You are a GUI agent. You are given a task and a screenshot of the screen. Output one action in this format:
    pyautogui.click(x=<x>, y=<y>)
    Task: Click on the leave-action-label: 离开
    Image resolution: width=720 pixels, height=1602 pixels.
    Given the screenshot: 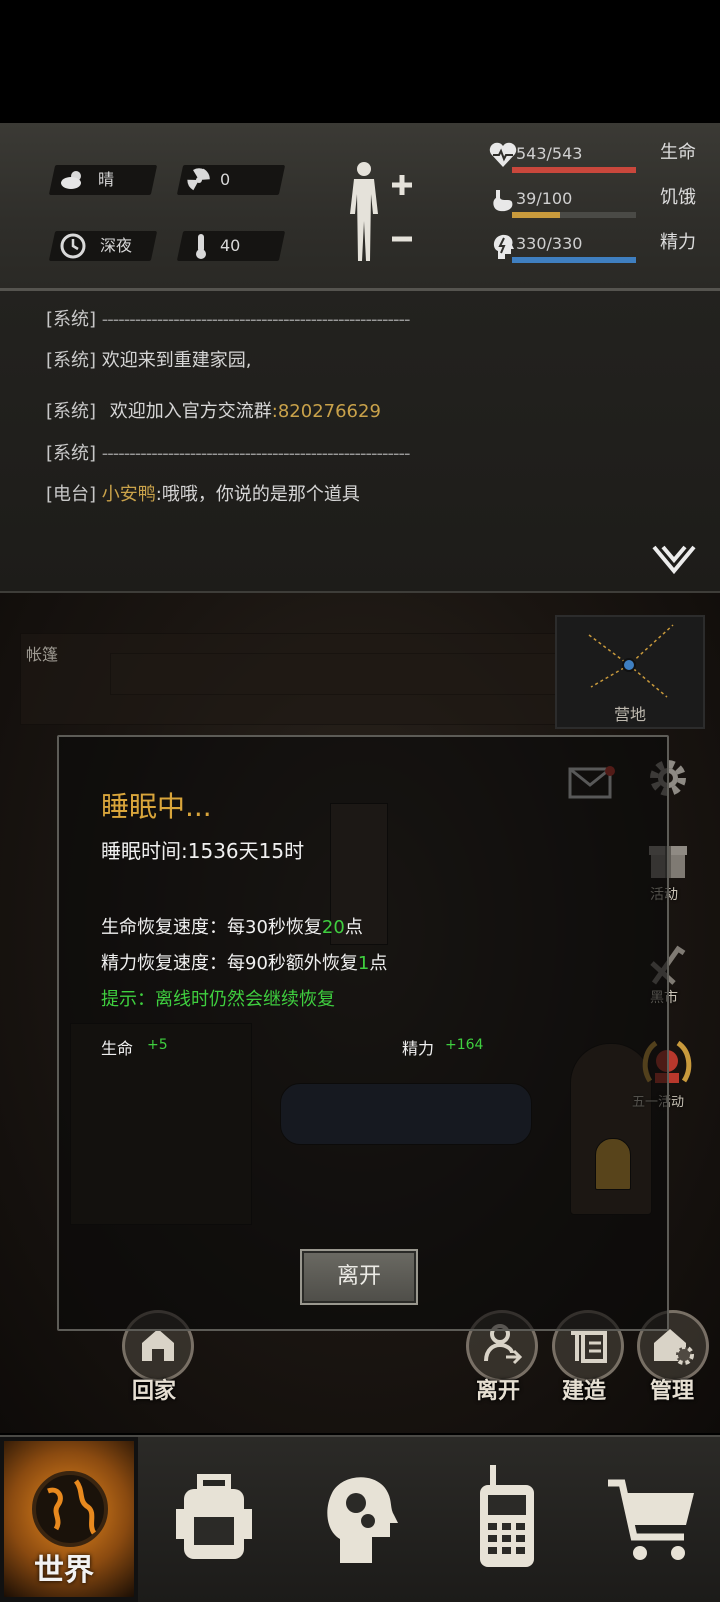 What is the action you would take?
    pyautogui.click(x=498, y=1391)
    